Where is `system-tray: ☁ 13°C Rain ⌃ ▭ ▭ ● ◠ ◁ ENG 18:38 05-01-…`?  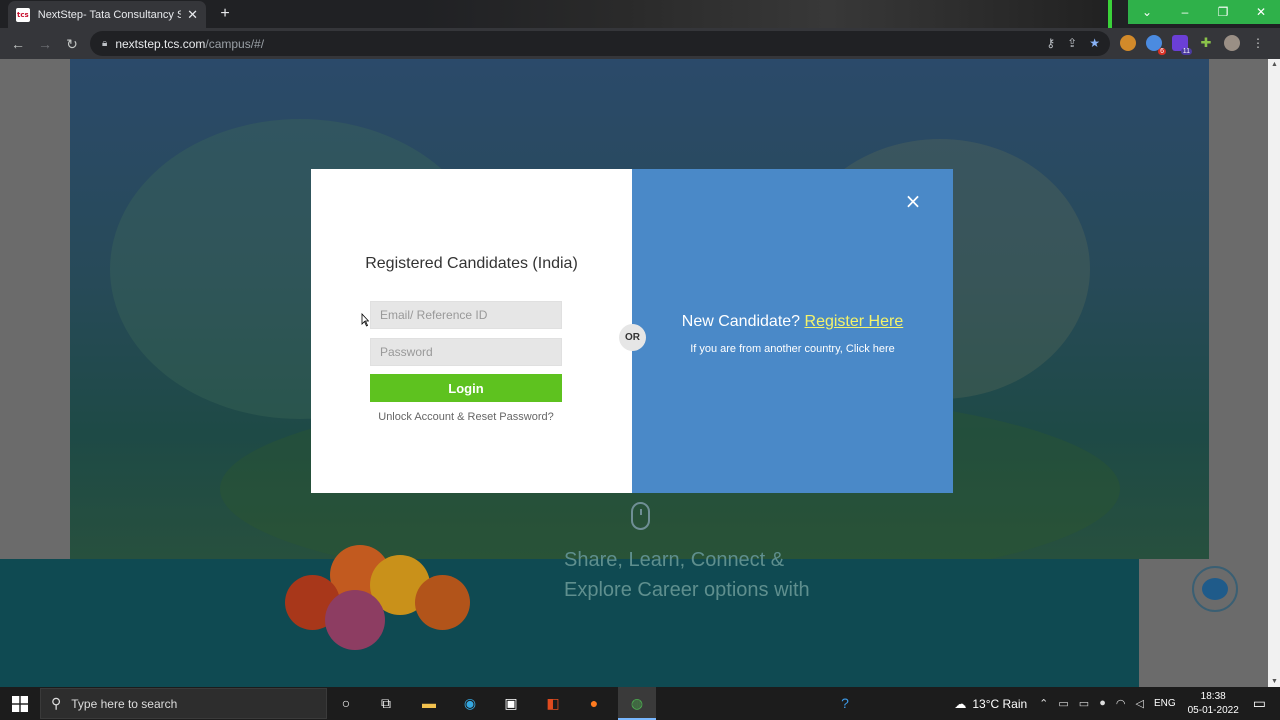 system-tray: ☁ 13°C Rain ⌃ ▭ ▭ ● ◠ ◁ ENG 18:38 05-01-… is located at coordinates (1117, 703).